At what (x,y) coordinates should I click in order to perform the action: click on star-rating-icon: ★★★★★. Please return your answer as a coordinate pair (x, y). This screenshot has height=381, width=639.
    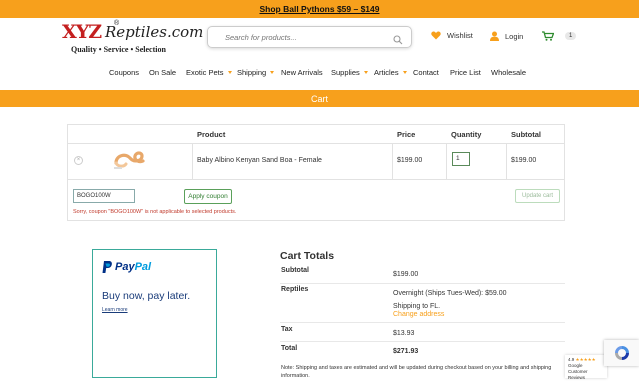
    Looking at the image, I should click on (585, 359).